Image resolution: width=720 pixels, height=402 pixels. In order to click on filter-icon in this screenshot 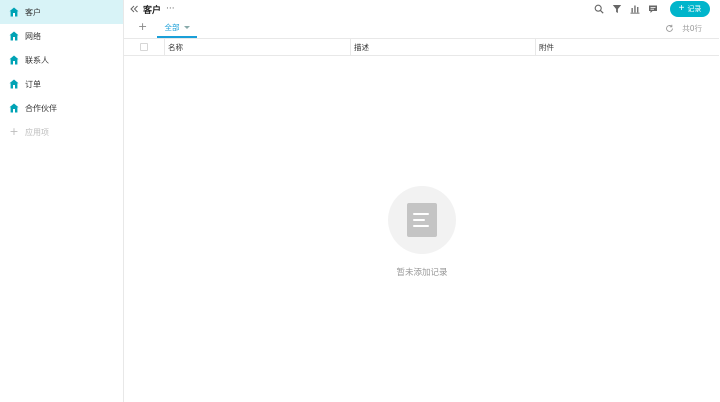, I will do `click(617, 9)`.